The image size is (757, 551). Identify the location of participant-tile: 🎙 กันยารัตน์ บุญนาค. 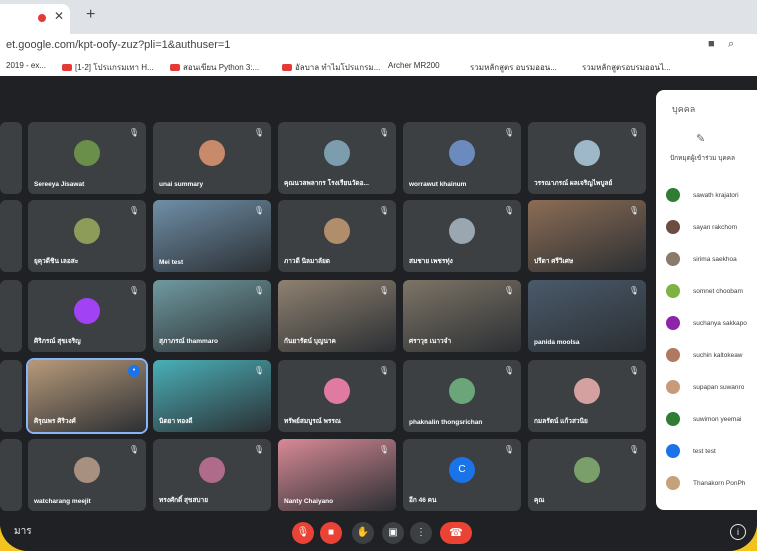
(337, 316).